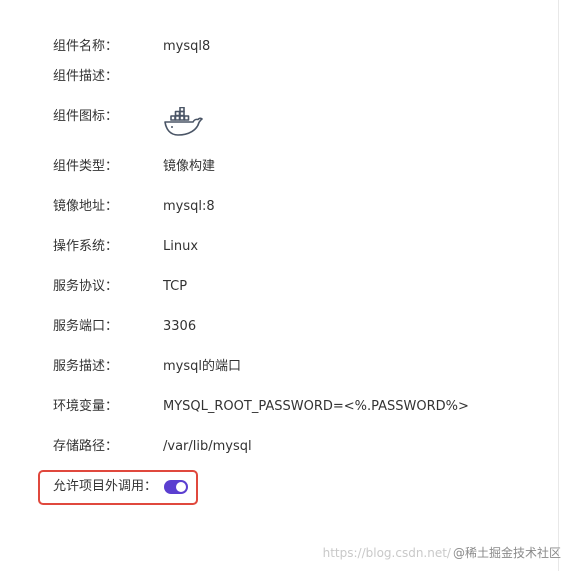  I want to click on field-description-label: 组件描述：, so click(86, 76).